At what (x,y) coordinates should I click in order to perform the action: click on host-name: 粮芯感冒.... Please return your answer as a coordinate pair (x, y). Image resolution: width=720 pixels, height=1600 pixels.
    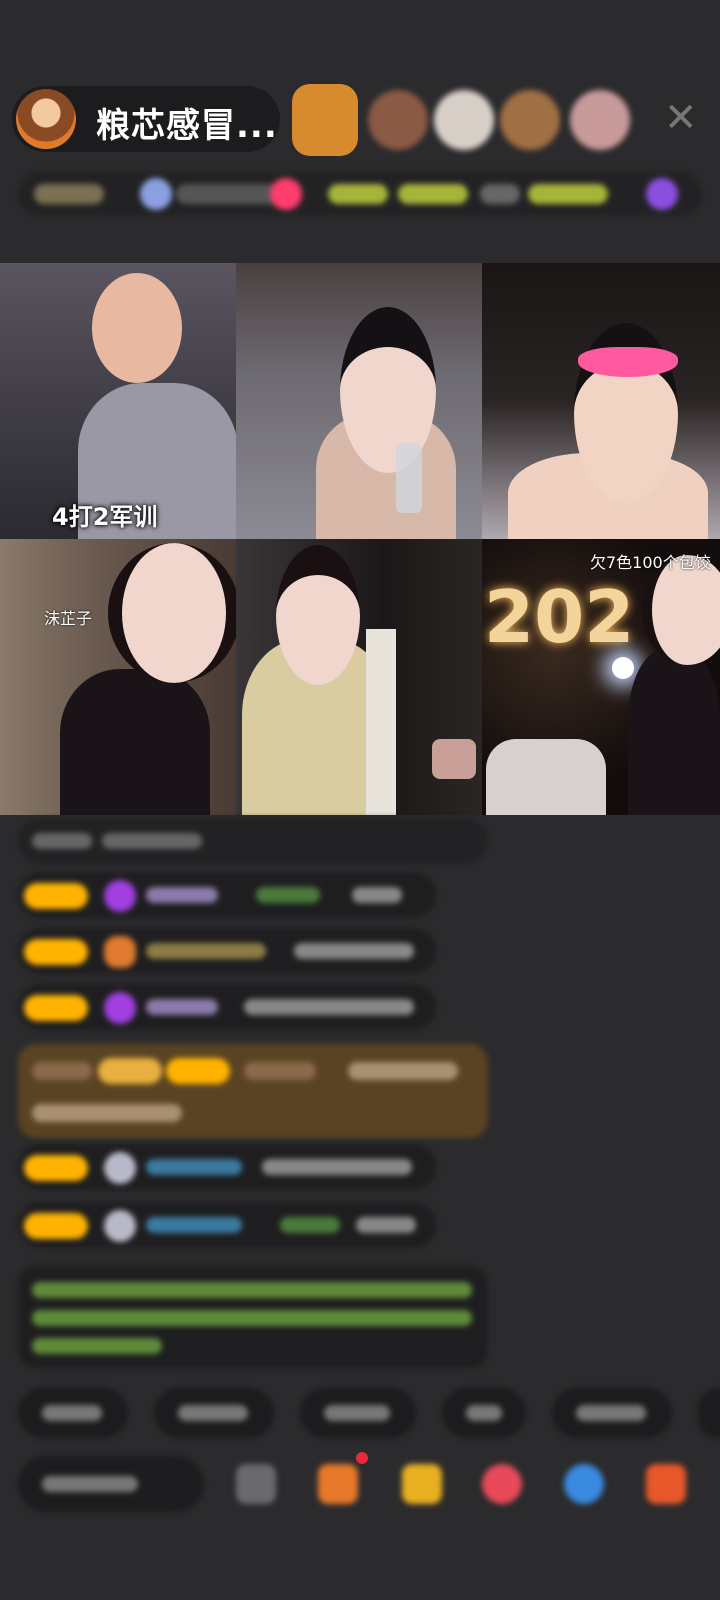
    Looking at the image, I should click on (187, 126).